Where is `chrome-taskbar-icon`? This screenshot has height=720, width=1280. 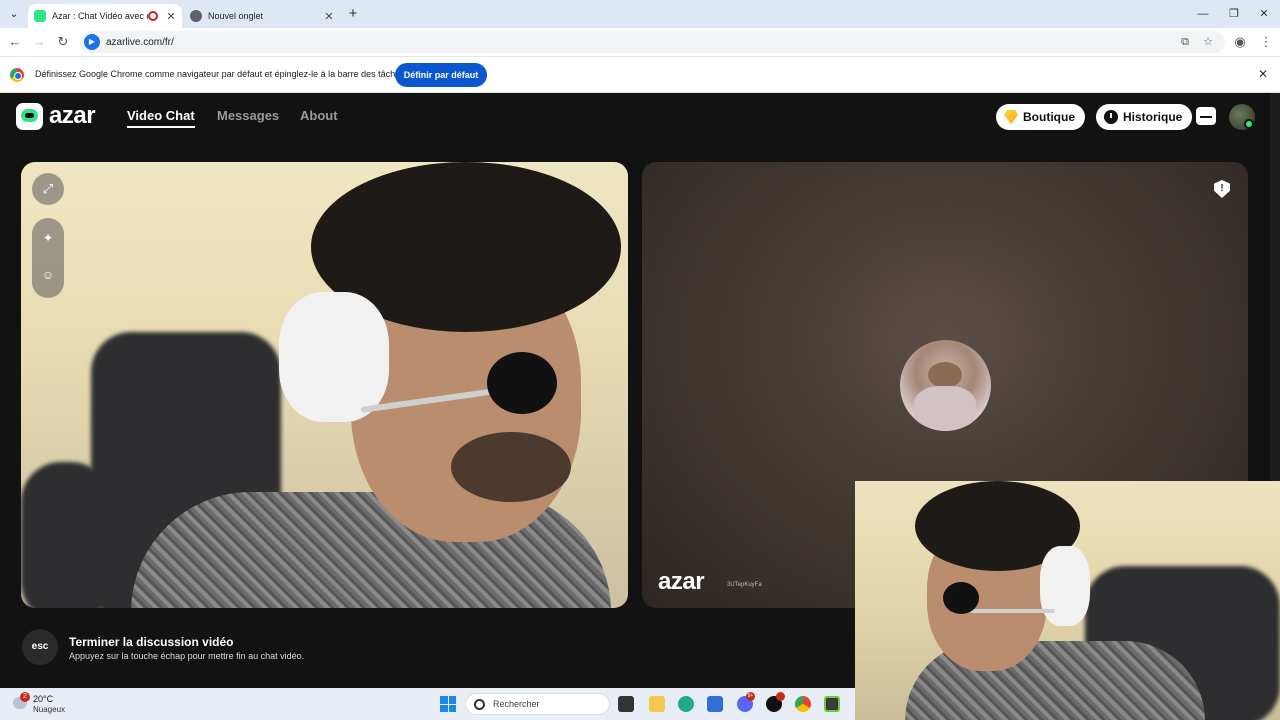 chrome-taskbar-icon is located at coordinates (803, 704).